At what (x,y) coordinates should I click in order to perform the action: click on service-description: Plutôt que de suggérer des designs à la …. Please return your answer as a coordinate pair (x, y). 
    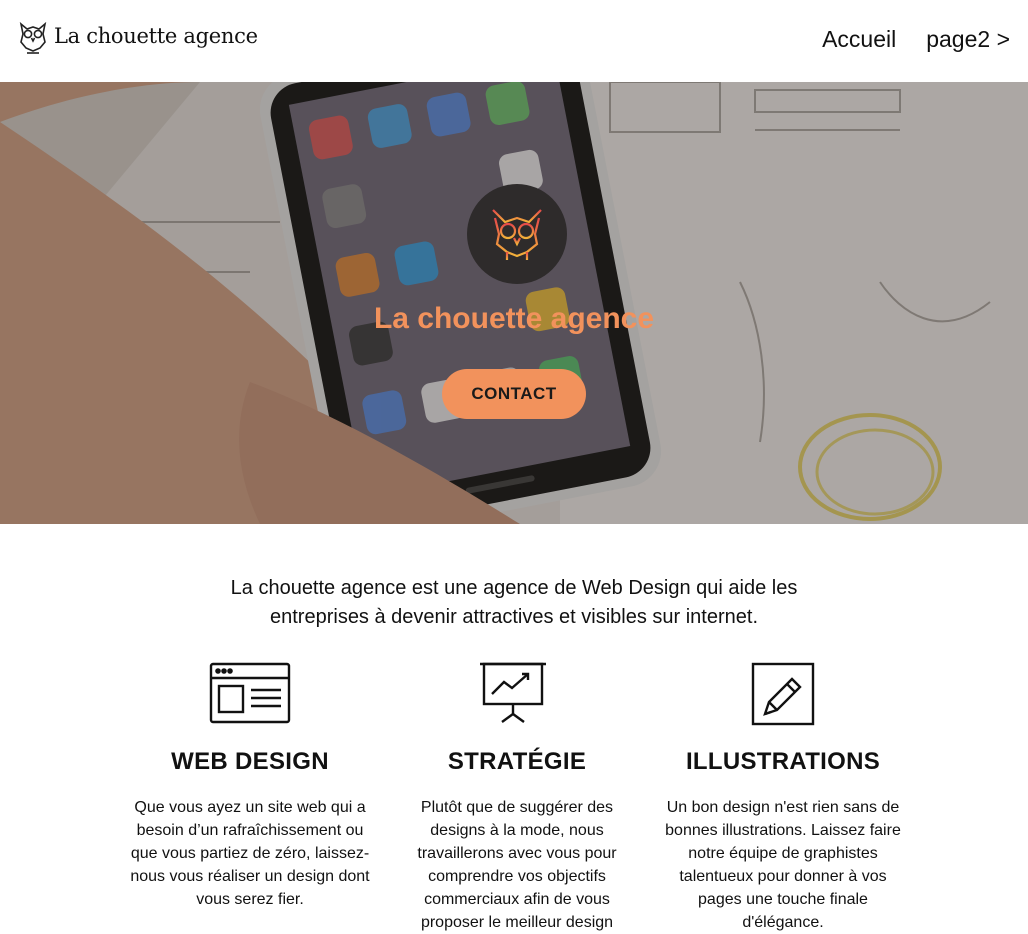
    Looking at the image, I should click on (517, 865).